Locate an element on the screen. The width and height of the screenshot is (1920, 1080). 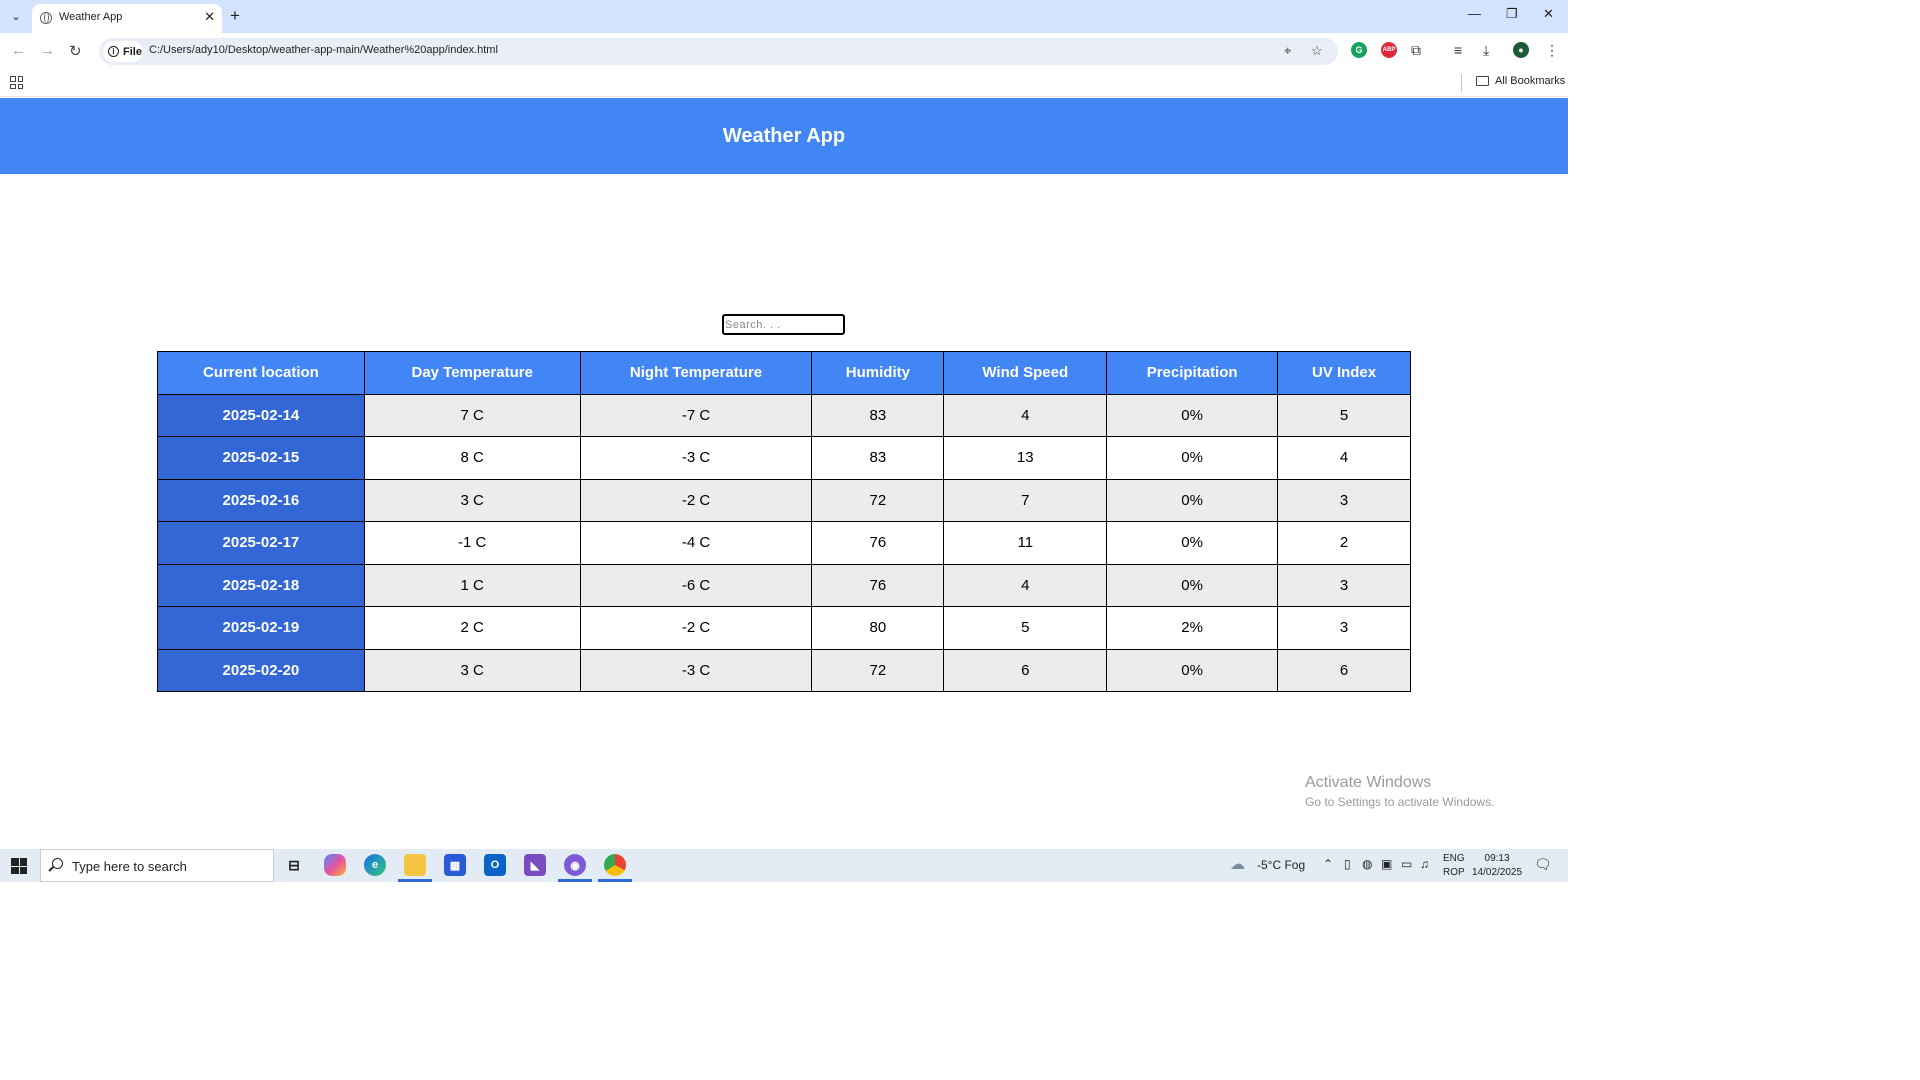
tab-search-chevron-icon: ⌄ is located at coordinates (16, 16).